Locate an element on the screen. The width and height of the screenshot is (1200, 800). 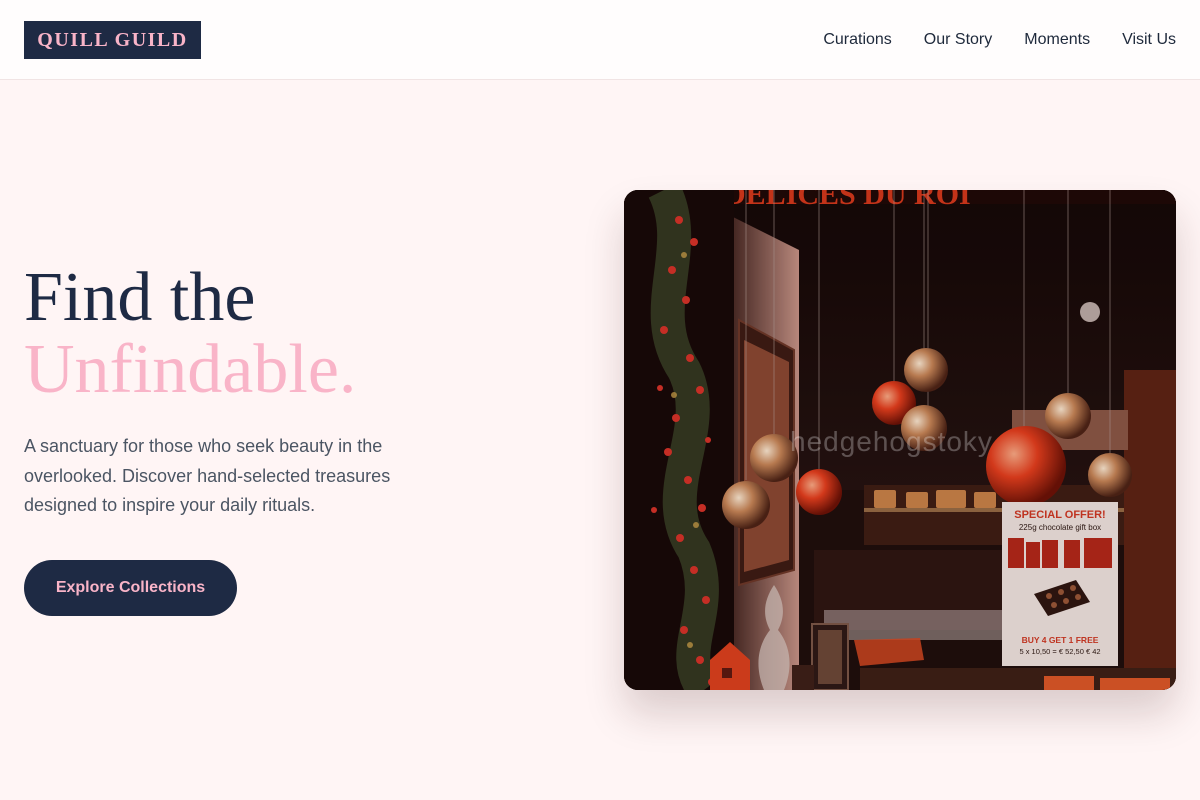
nav-link-our-story: Our Story is located at coordinates (958, 40).